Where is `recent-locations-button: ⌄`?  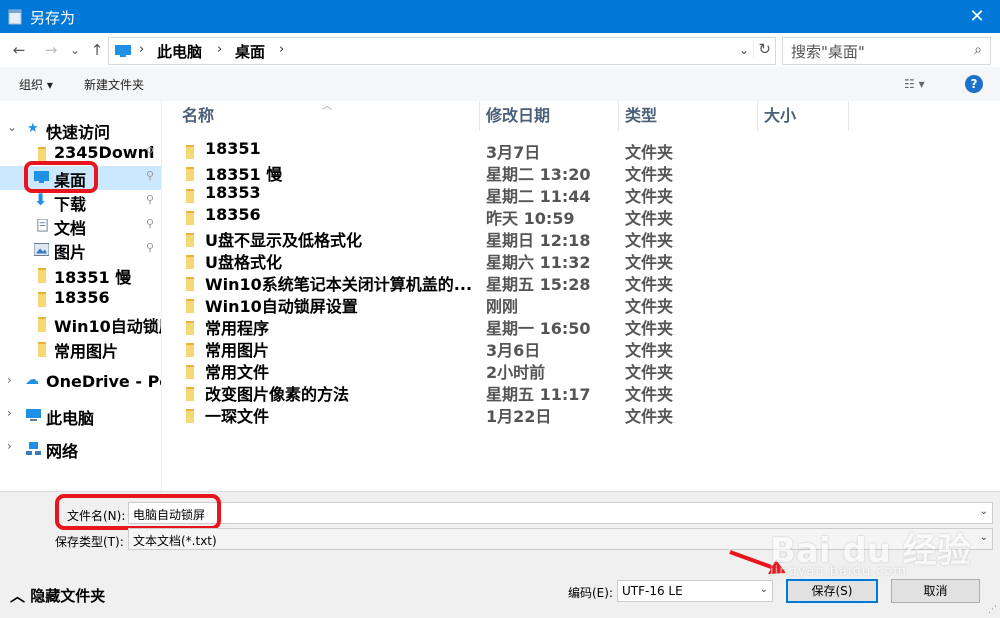 recent-locations-button: ⌄ is located at coordinates (75, 50).